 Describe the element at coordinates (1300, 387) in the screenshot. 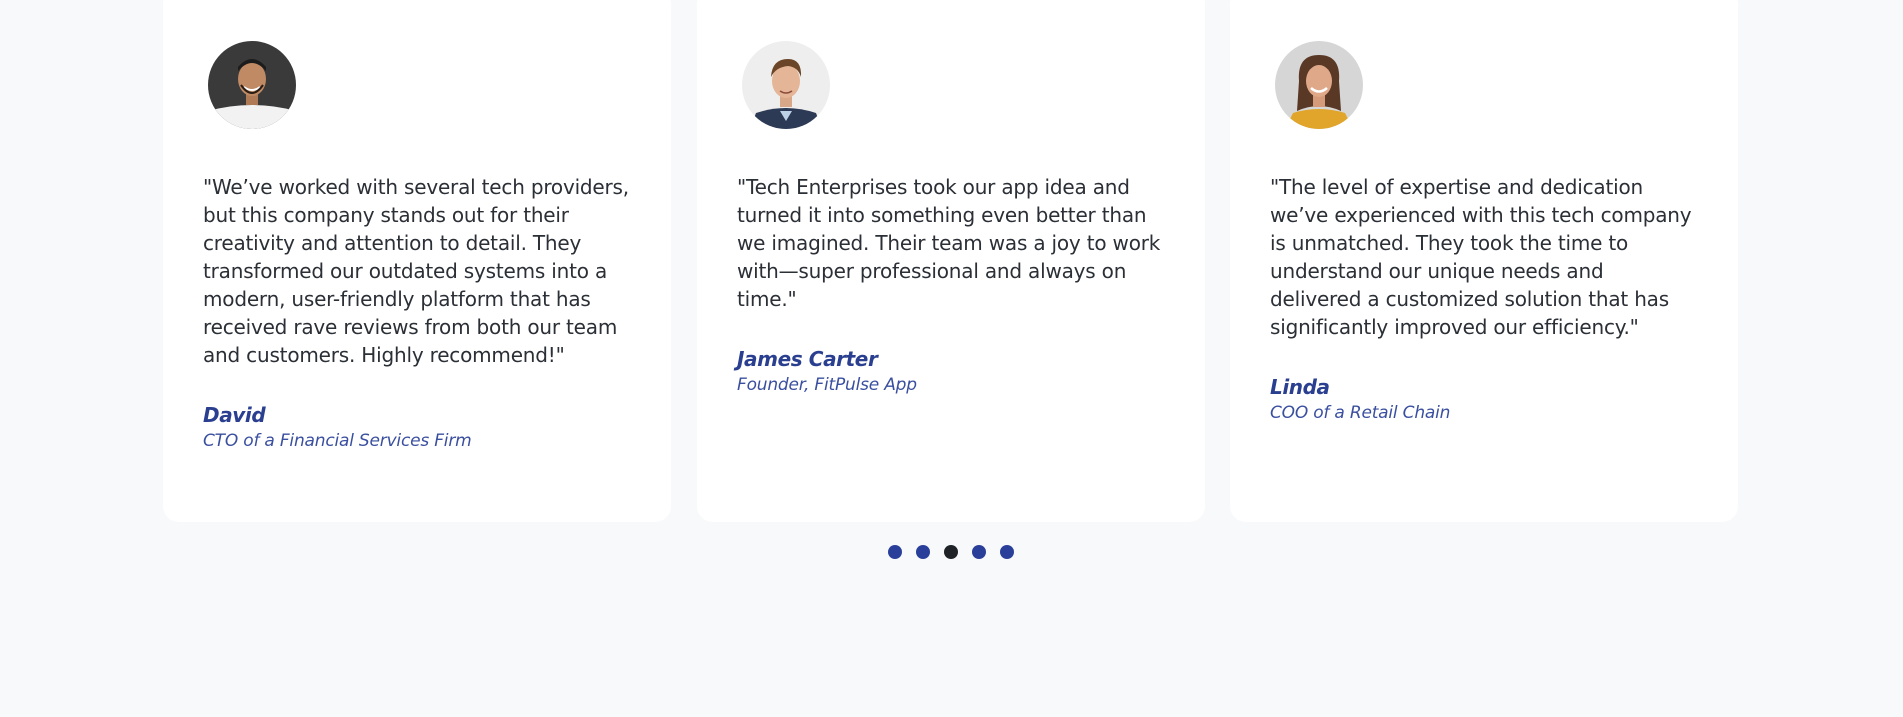

I see `testimonial-author: Linda` at that location.